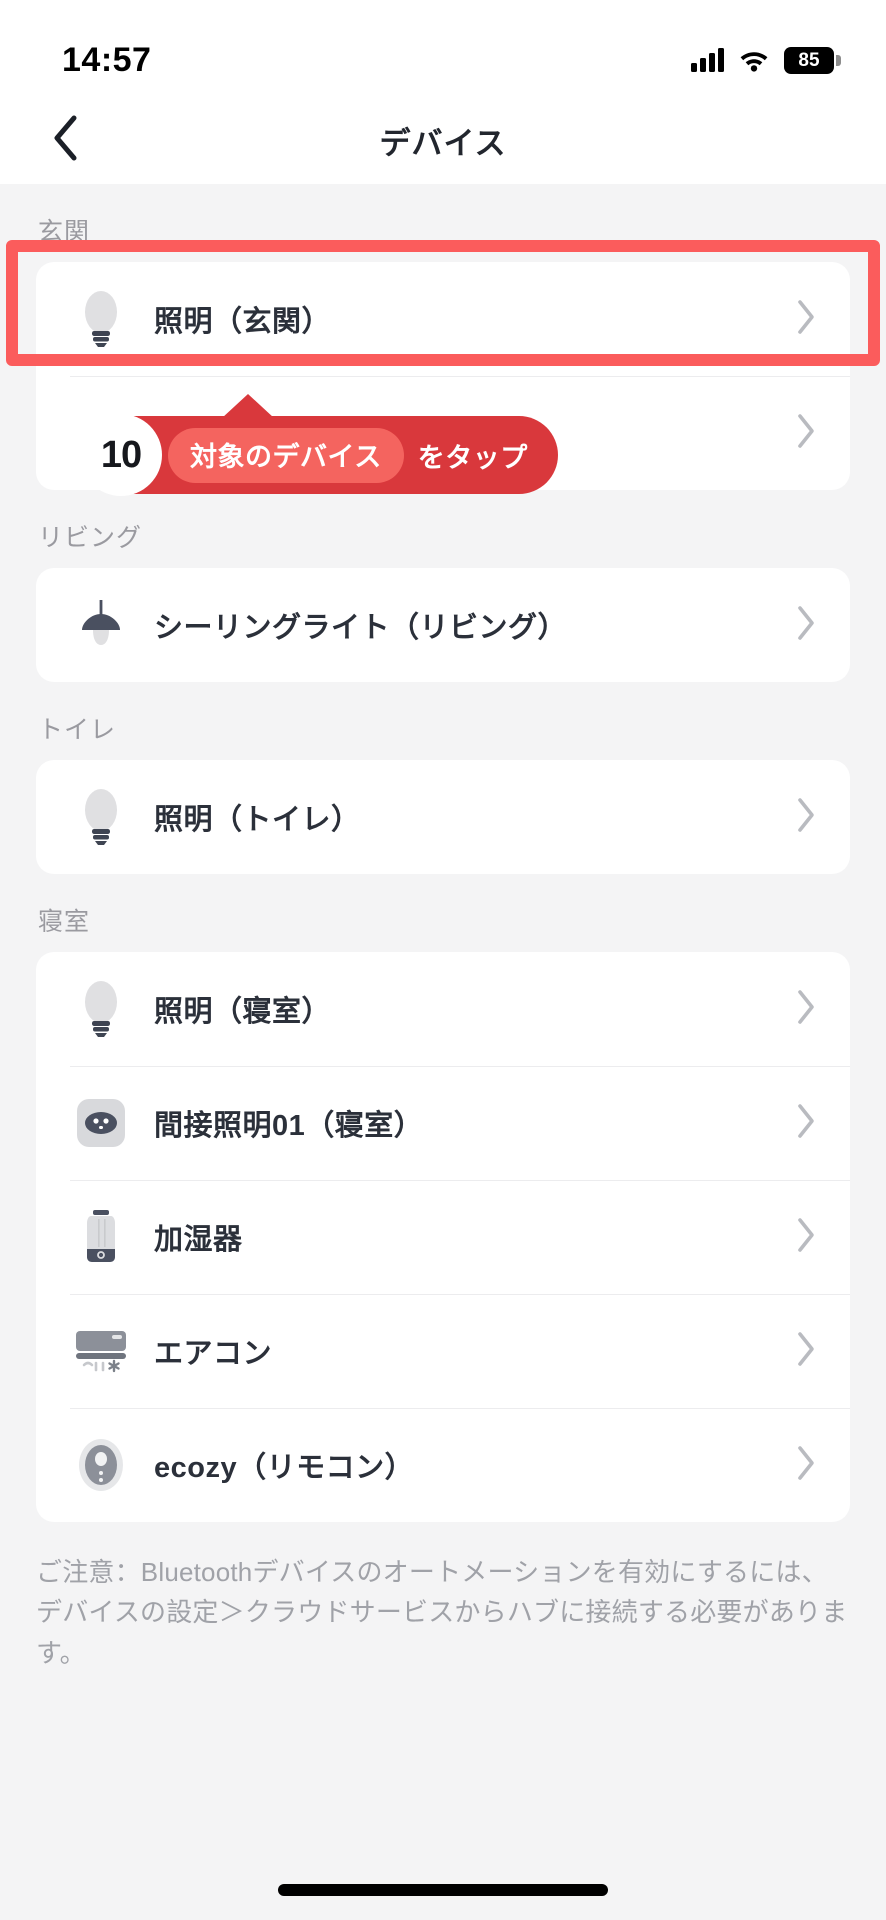  I want to click on device-row-air-conditioner: エアコン, so click(443, 1351).